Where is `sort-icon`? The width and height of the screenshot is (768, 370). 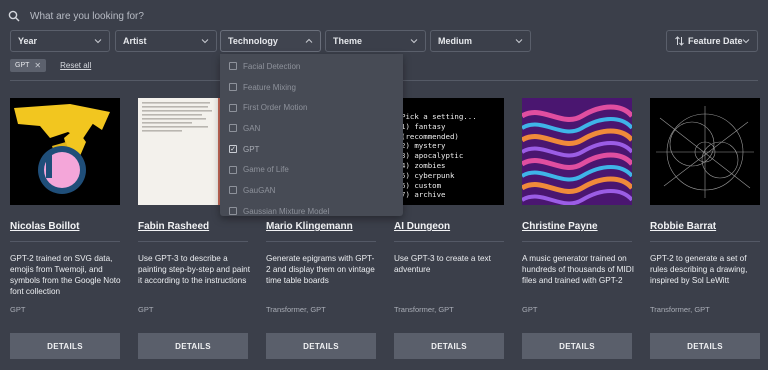 sort-icon is located at coordinates (679, 41).